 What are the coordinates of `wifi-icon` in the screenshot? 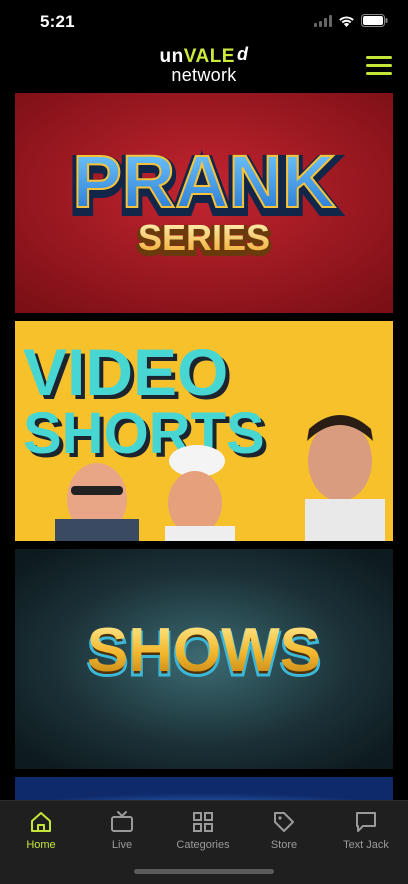 It's located at (346, 21).